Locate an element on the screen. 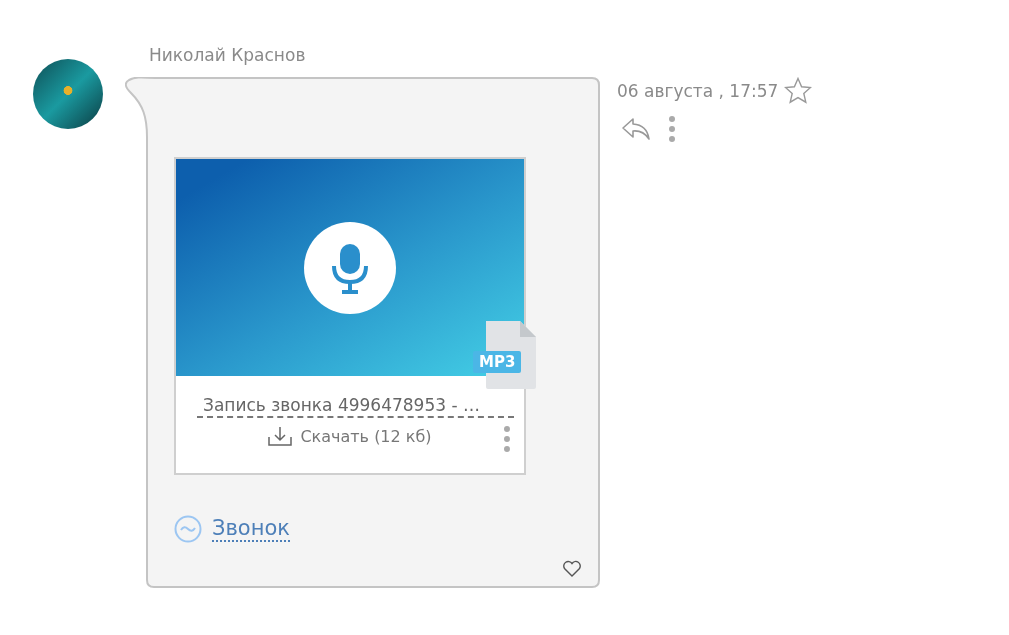 The height and width of the screenshot is (635, 1009). like-icon is located at coordinates (572, 569).